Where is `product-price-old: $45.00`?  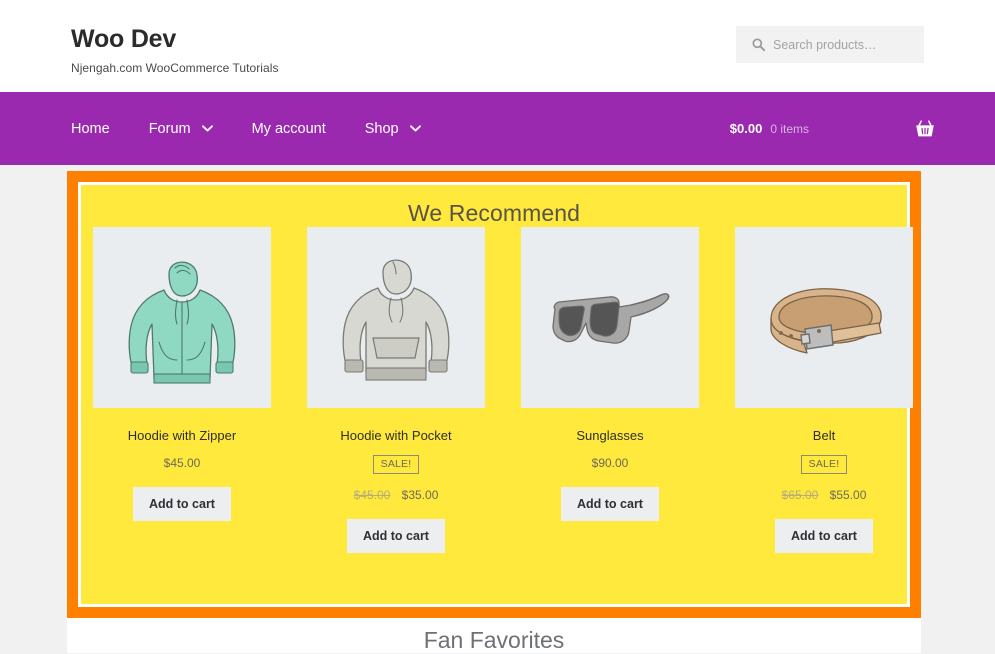
product-price-old: $45.00 is located at coordinates (372, 494).